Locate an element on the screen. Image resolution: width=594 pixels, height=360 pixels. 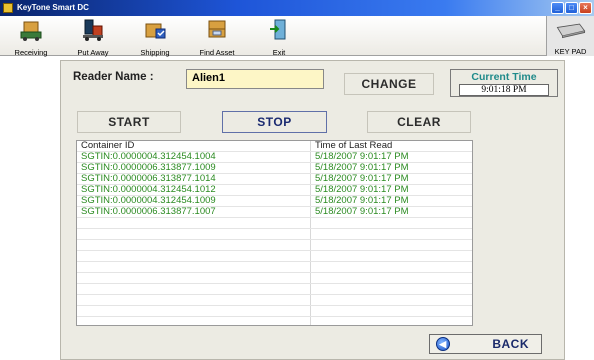
shipping-button: Shipping is located at coordinates (155, 37).